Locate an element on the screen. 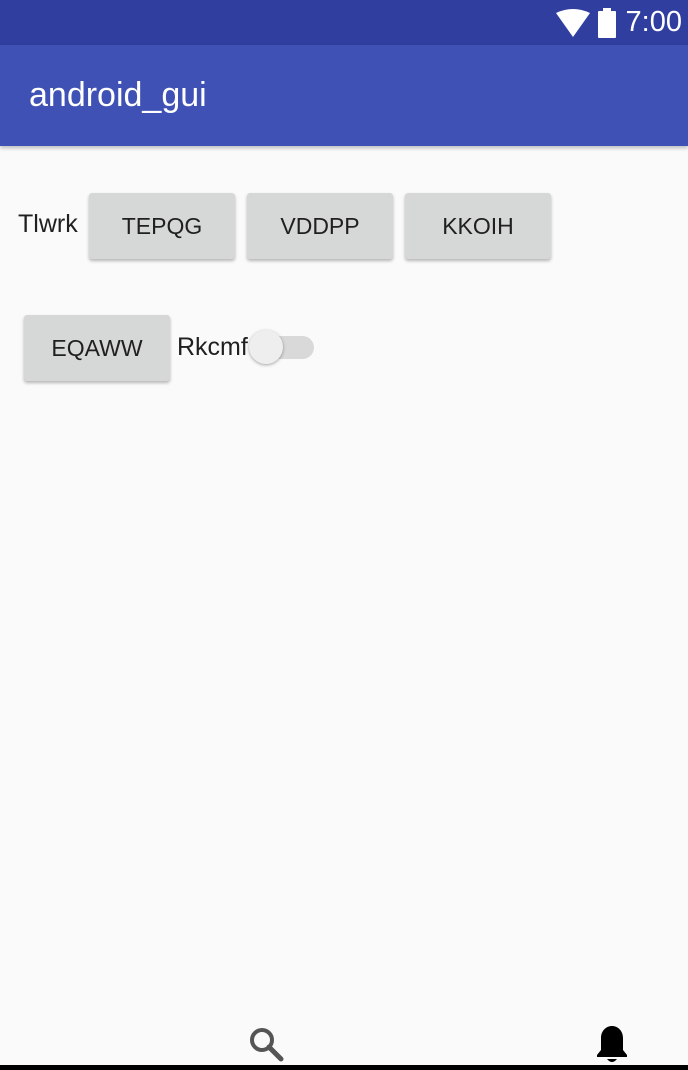 This screenshot has height=1070, width=688. vddpp-button: VDDPP is located at coordinates (320, 226).